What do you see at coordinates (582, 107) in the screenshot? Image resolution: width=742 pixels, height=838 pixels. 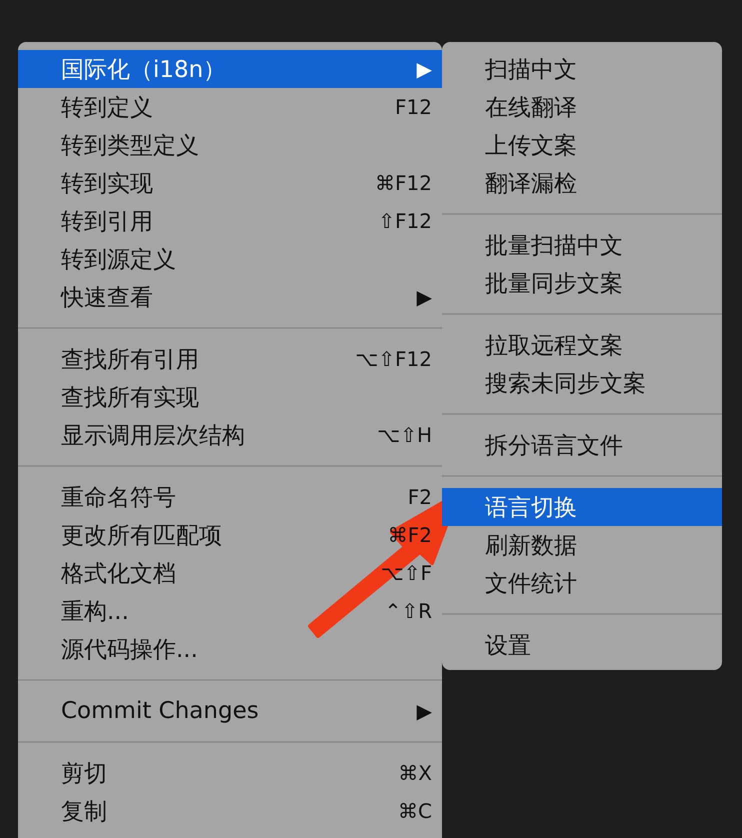 I see `submenu-item: 在线翻译` at bounding box center [582, 107].